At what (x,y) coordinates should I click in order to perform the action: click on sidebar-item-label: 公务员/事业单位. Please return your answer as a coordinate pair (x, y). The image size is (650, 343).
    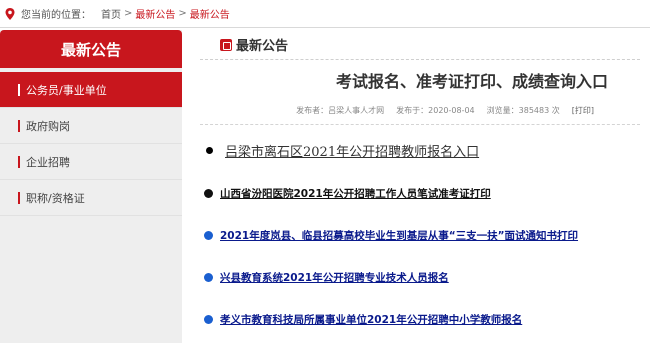
    Looking at the image, I should click on (66, 90).